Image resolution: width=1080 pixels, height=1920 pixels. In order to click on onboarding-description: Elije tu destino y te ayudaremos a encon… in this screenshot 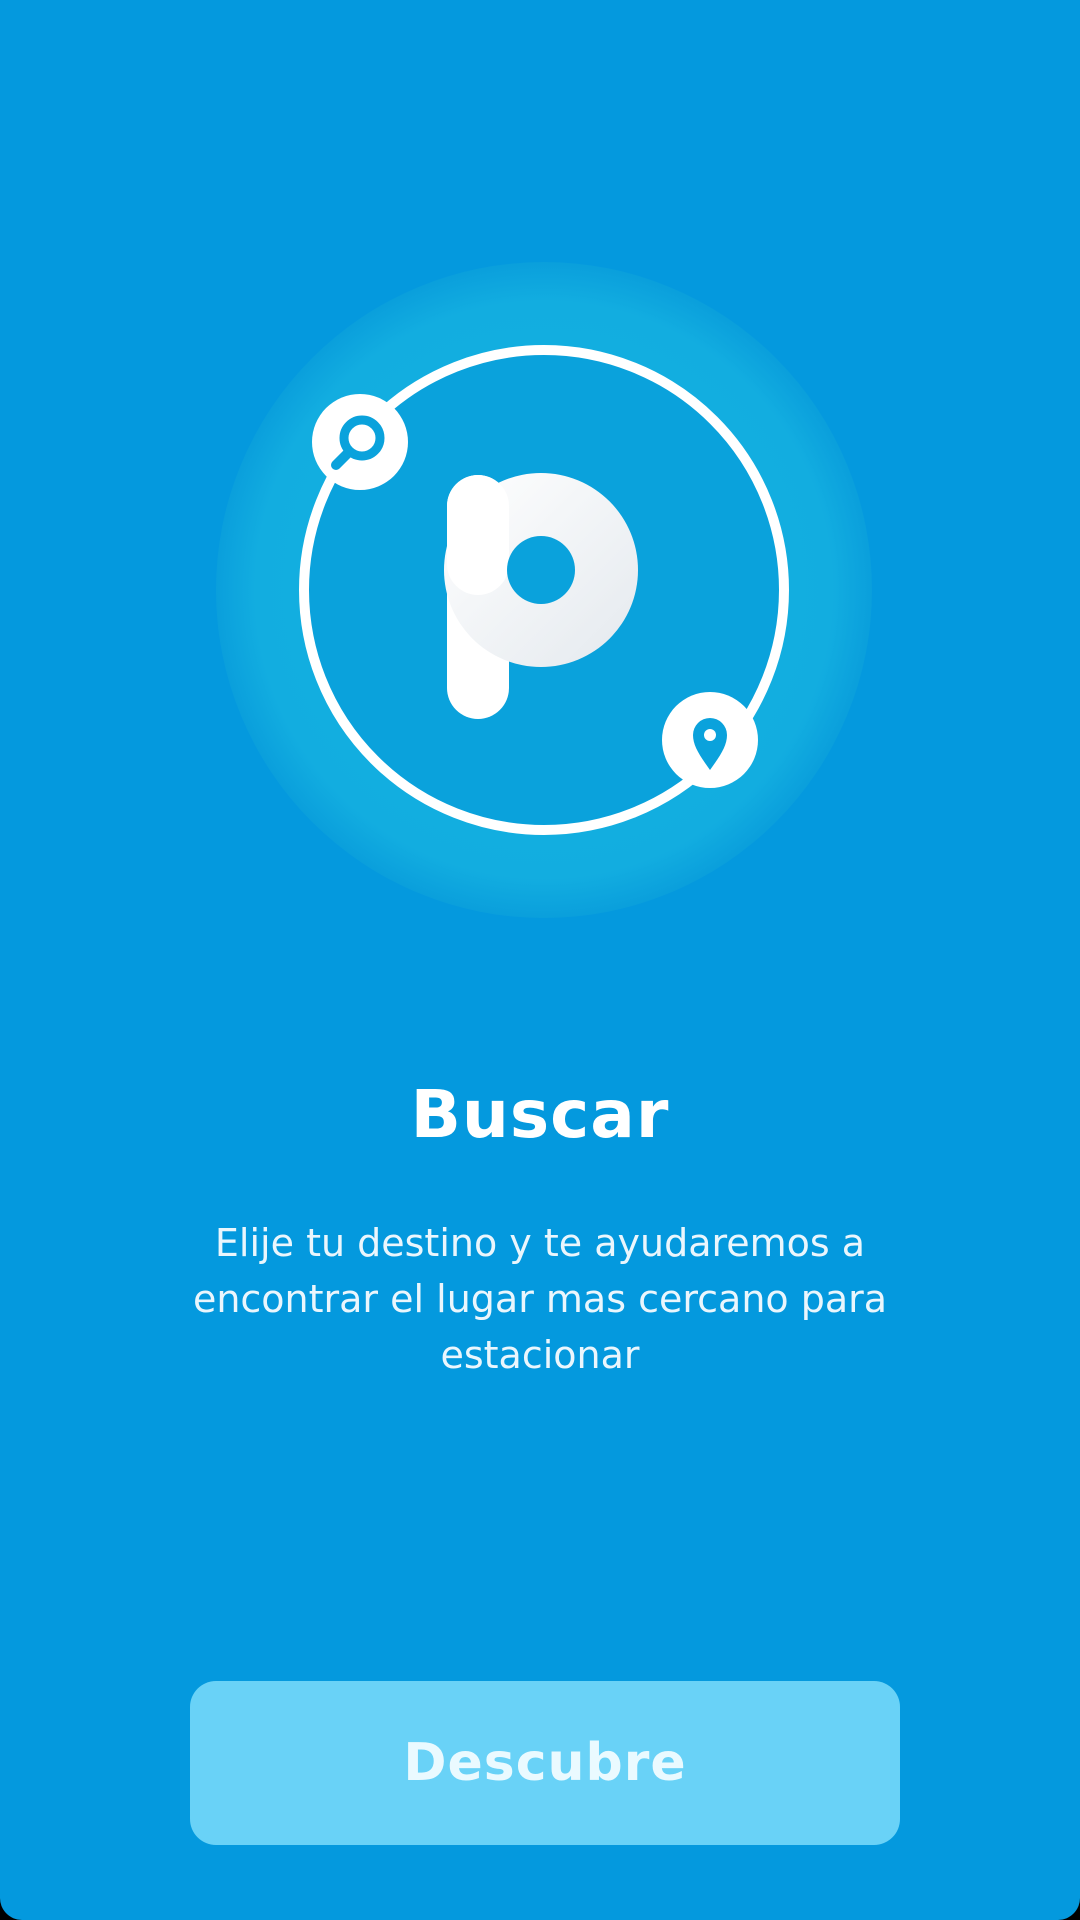, I will do `click(540, 1299)`.